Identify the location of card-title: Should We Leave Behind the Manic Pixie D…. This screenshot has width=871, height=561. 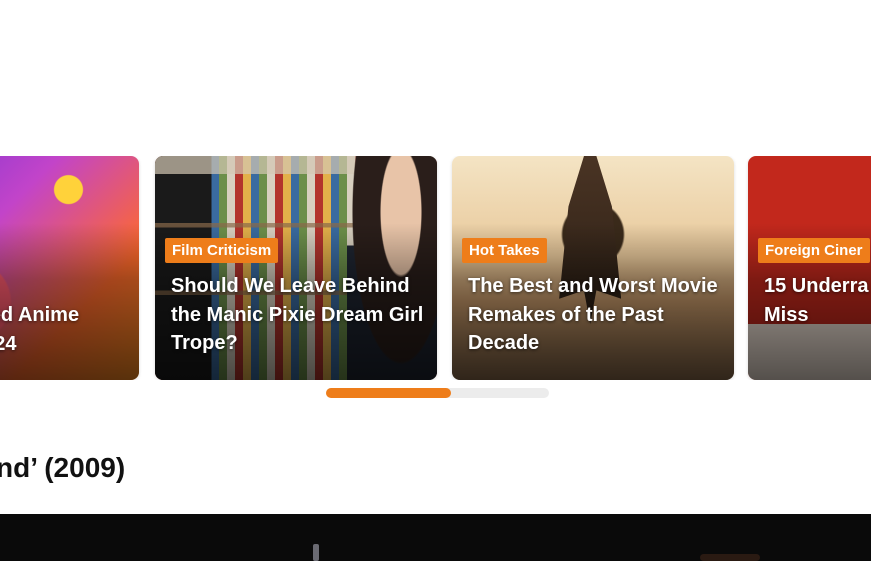
(297, 314).